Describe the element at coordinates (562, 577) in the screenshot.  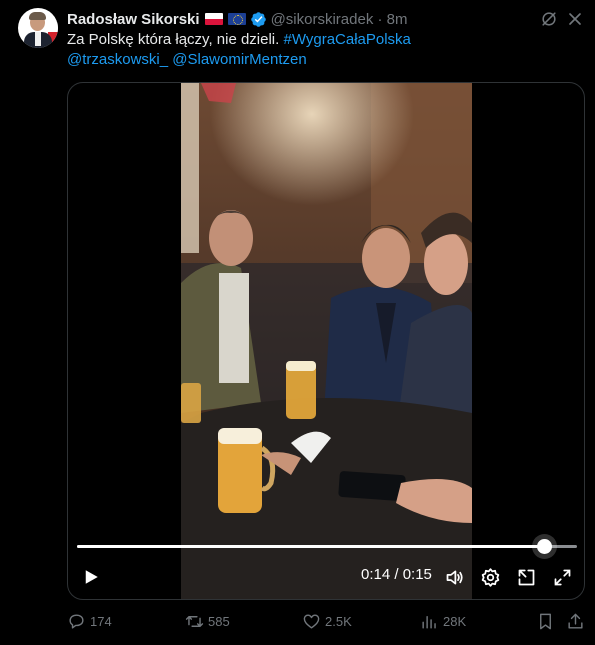
I see `fullscreen-icon` at that location.